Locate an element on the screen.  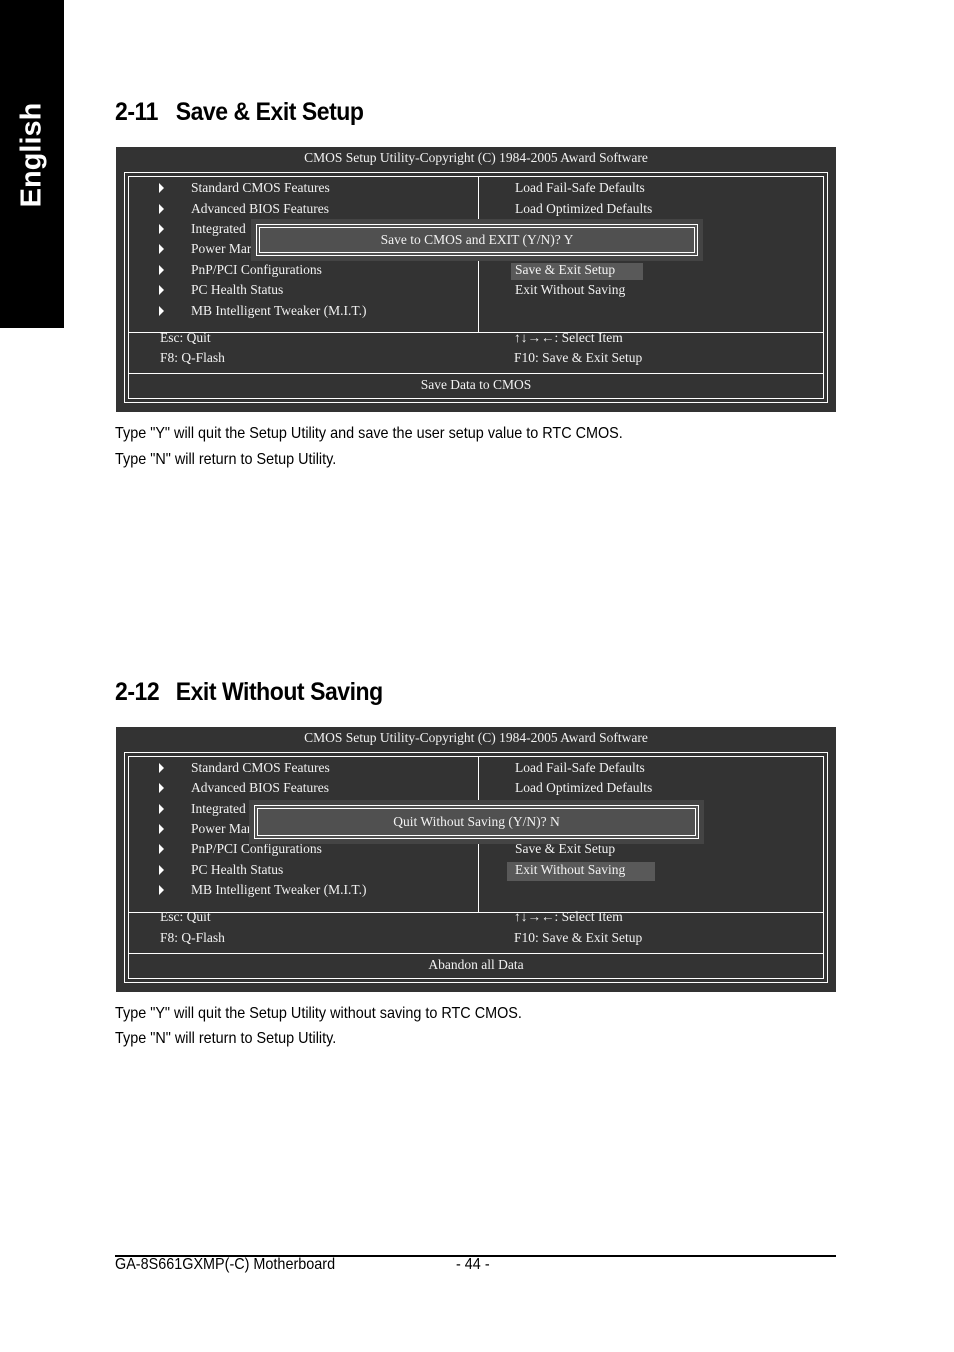
footer-product: GA-8S661GXMP(-C) Motherboard is located at coordinates (225, 1264).